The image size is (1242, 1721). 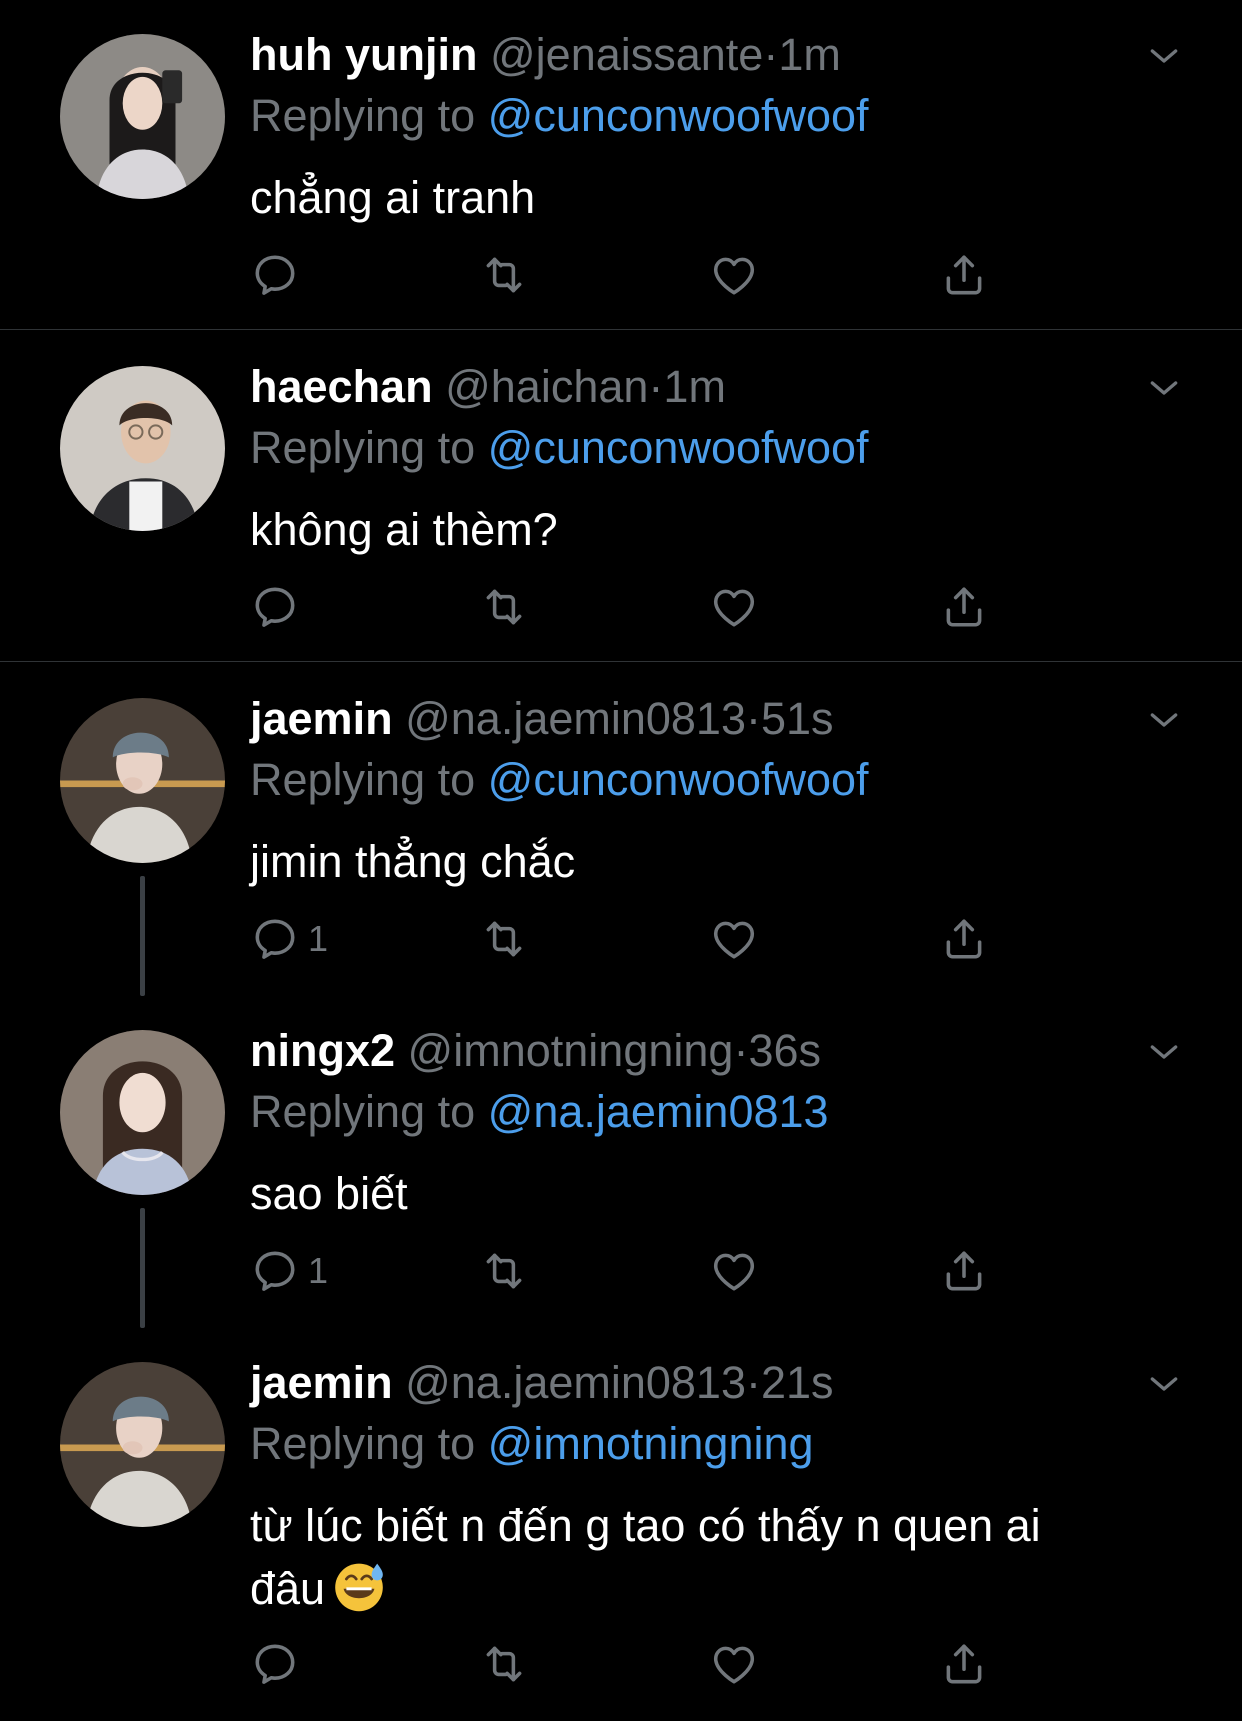 I want to click on display-name: ningx2, so click(x=322, y=1050).